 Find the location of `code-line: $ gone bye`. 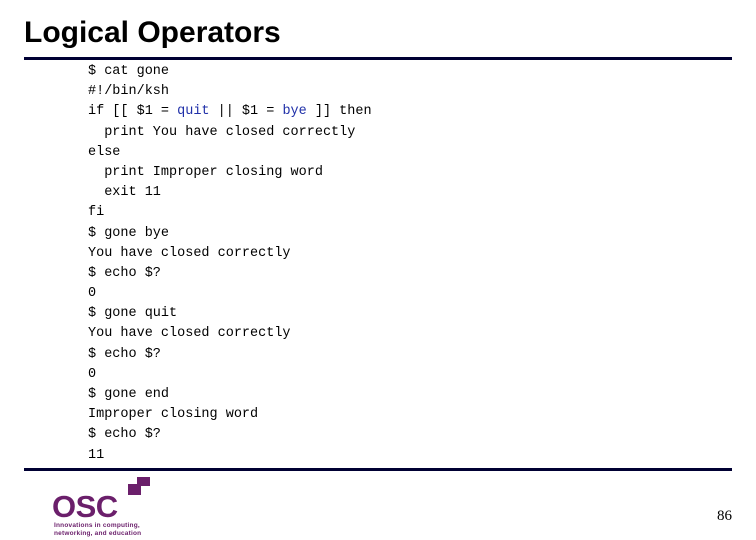

code-line: $ gone bye is located at coordinates (398, 234).